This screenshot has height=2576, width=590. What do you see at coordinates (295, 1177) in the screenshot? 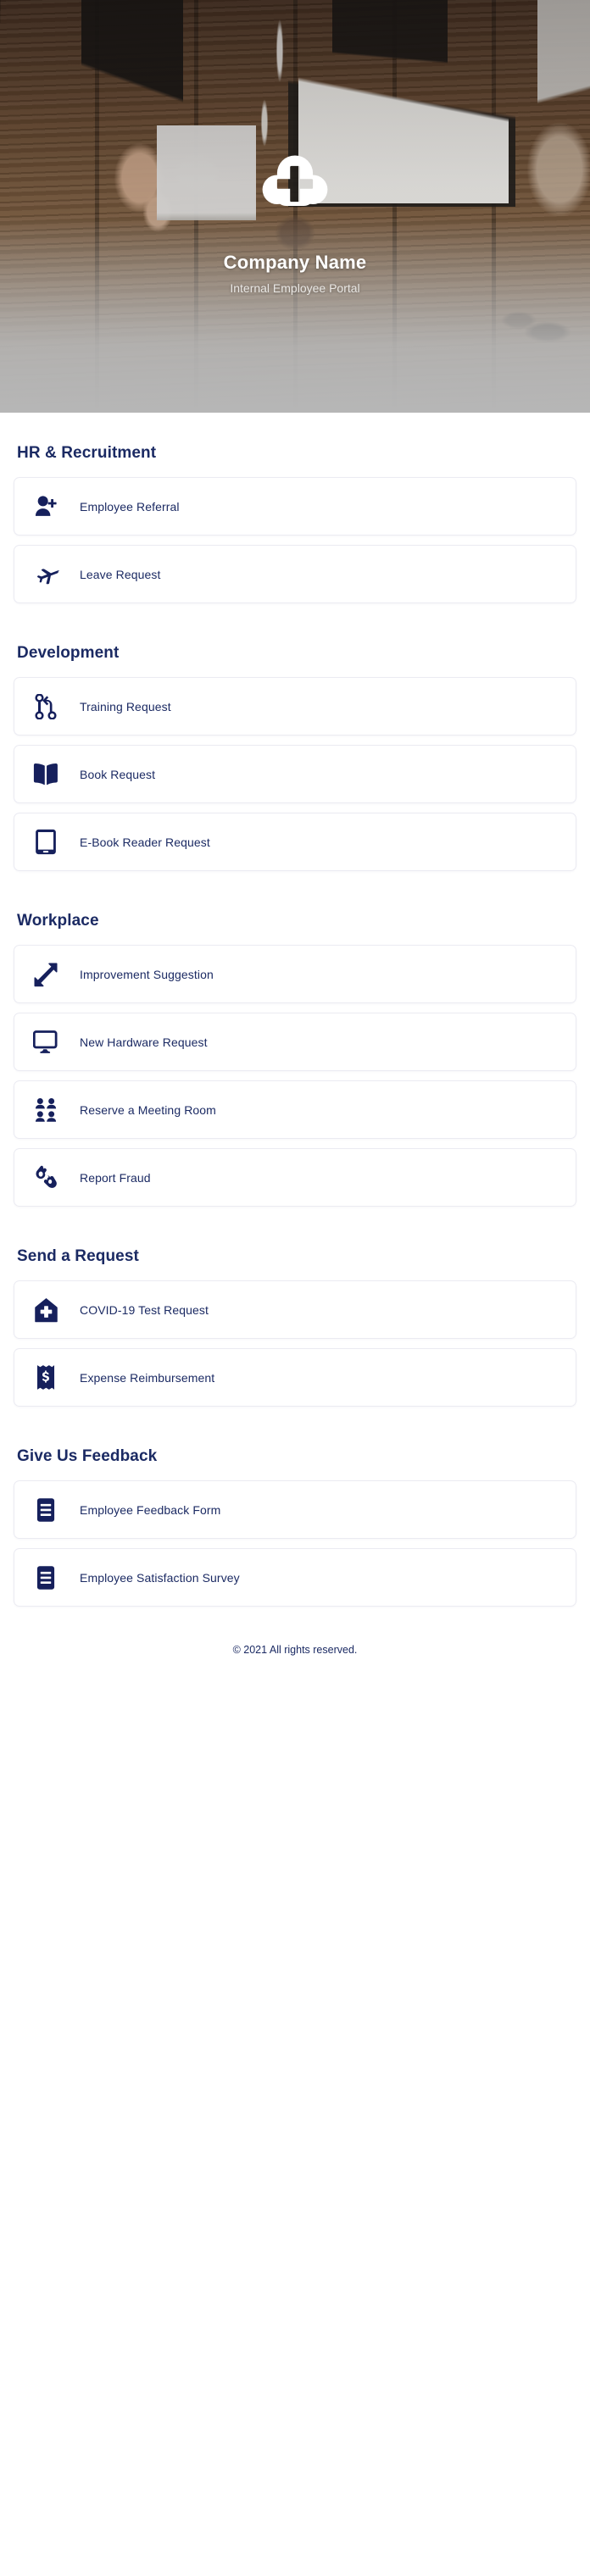
I see `card-report-fraud: Report Fraud` at bounding box center [295, 1177].